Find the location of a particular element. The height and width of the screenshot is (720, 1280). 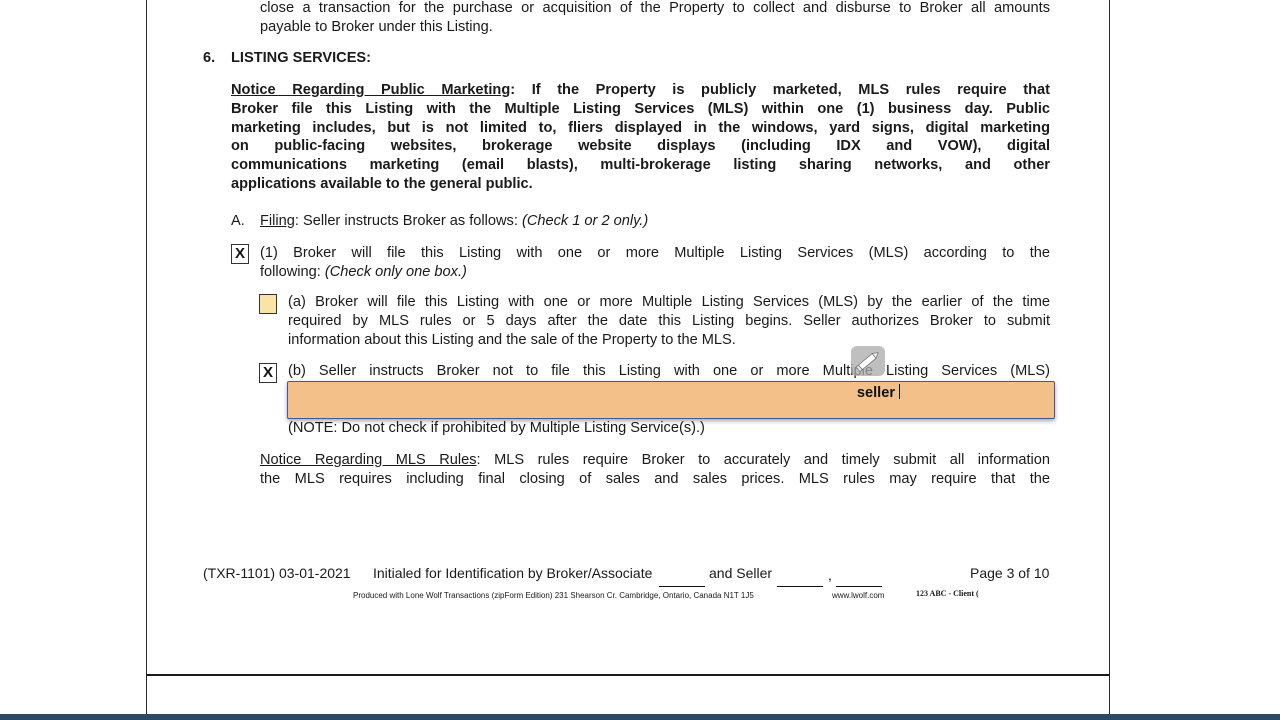

text-line: payable to Broker under this Listing. is located at coordinates (376, 26).